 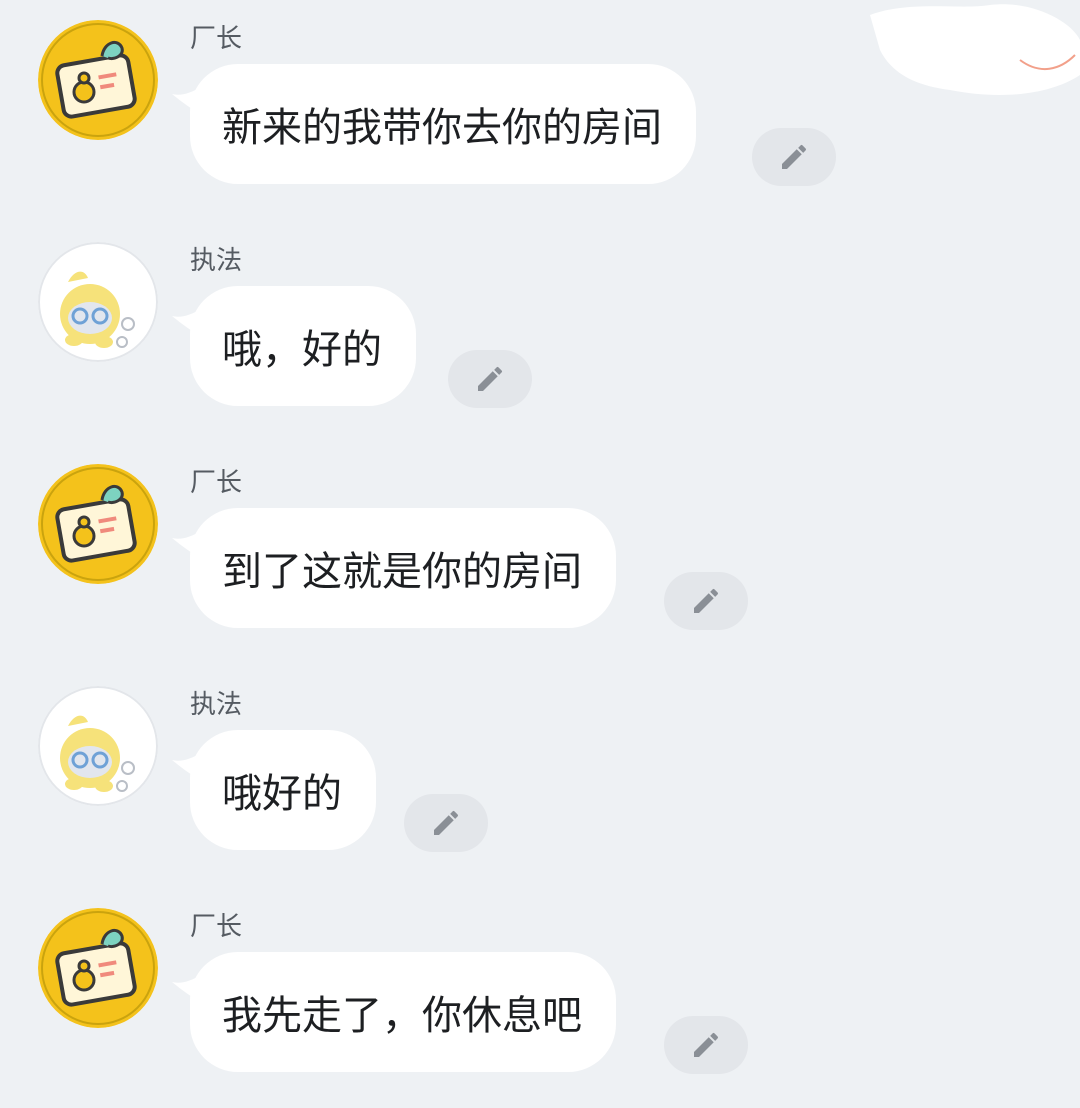 What do you see at coordinates (303, 346) in the screenshot?
I see `message-bubble: 哦，好的` at bounding box center [303, 346].